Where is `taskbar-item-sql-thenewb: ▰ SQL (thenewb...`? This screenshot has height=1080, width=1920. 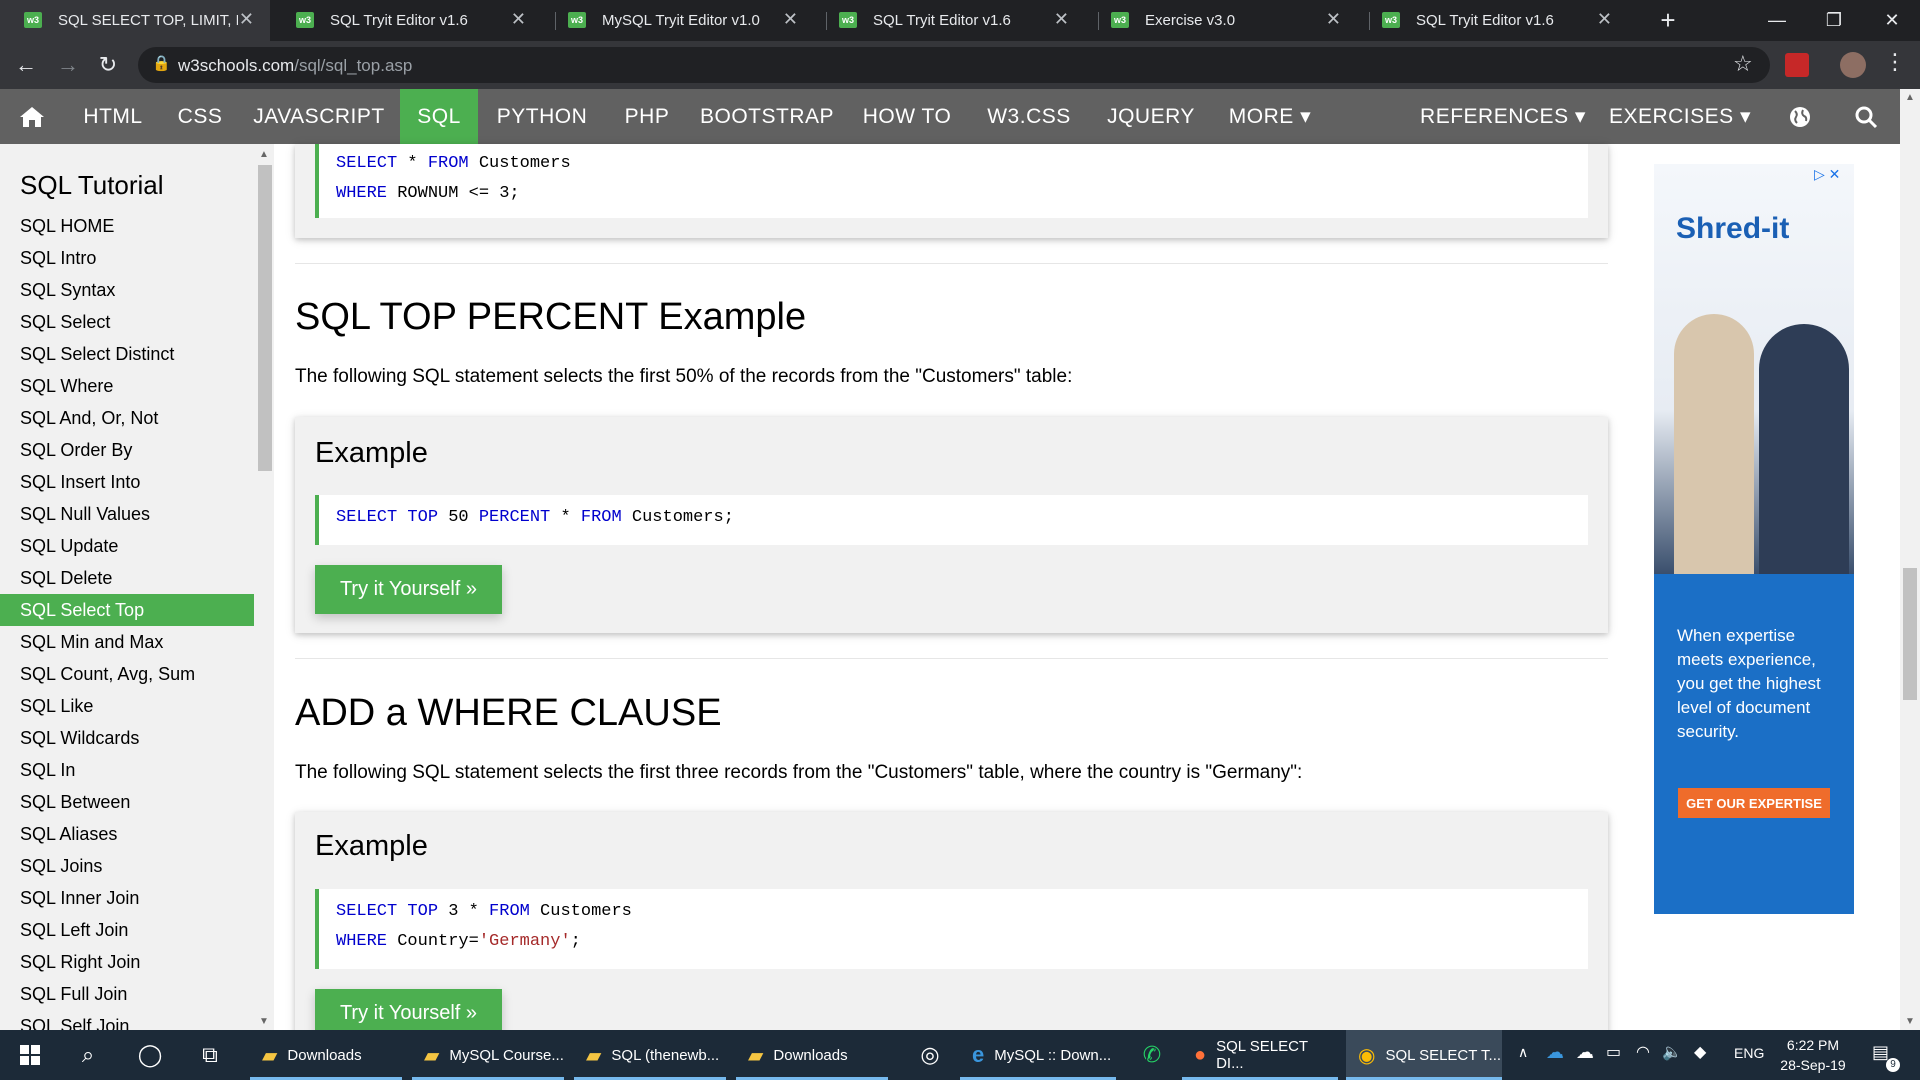
taskbar-item-sql-thenewb: ▰ SQL (thenewb... is located at coordinates (650, 1055).